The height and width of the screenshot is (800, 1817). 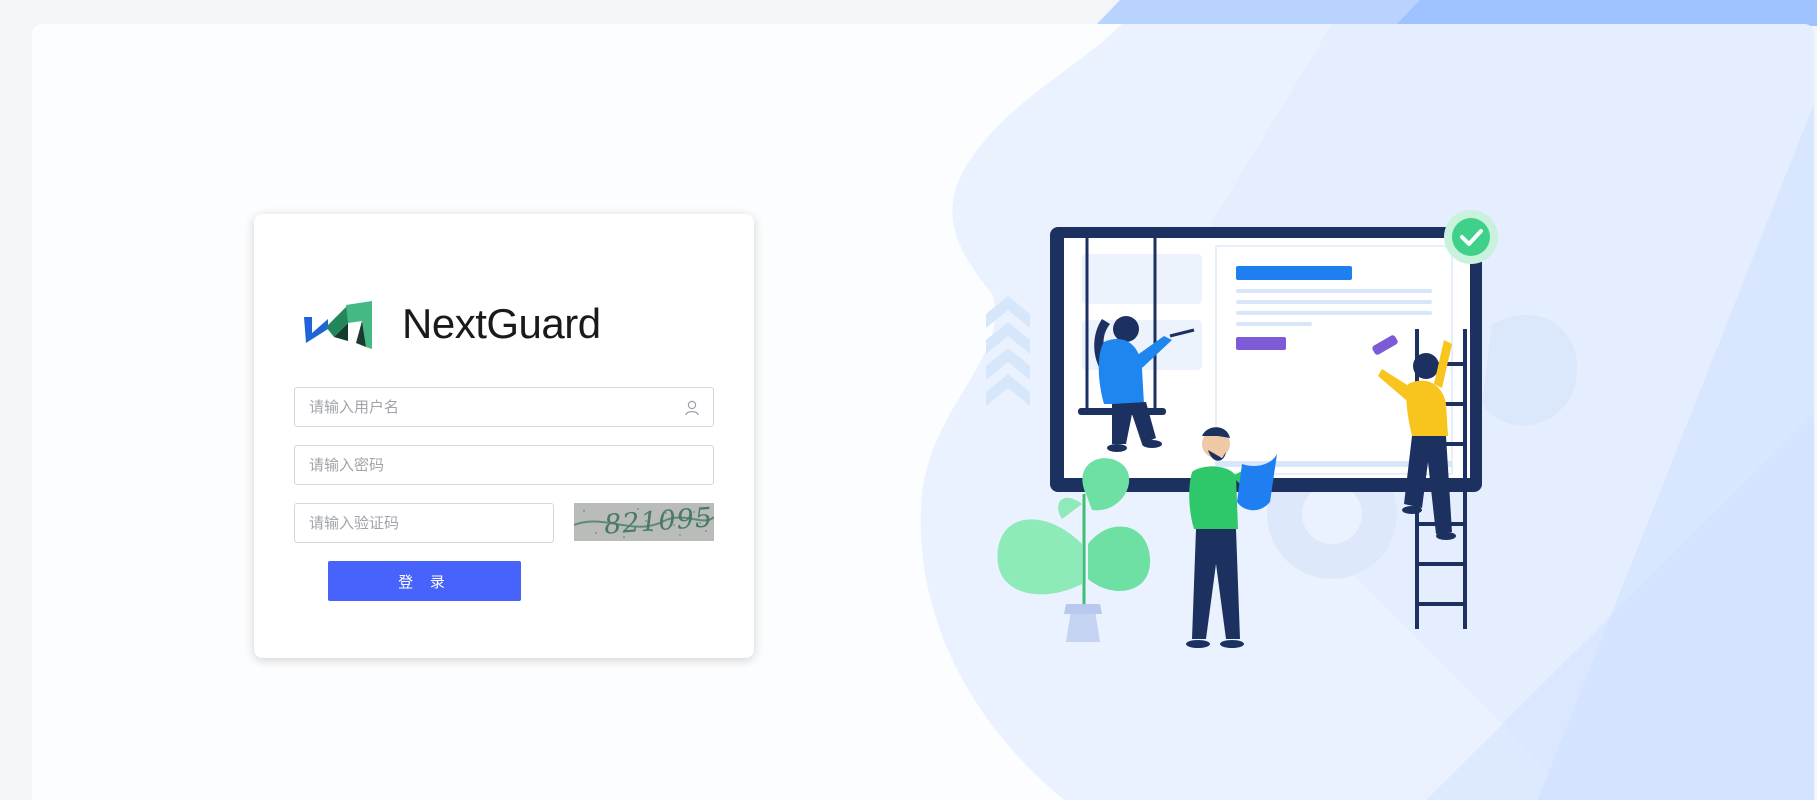 I want to click on brand-name: NextGuard, so click(x=501, y=323).